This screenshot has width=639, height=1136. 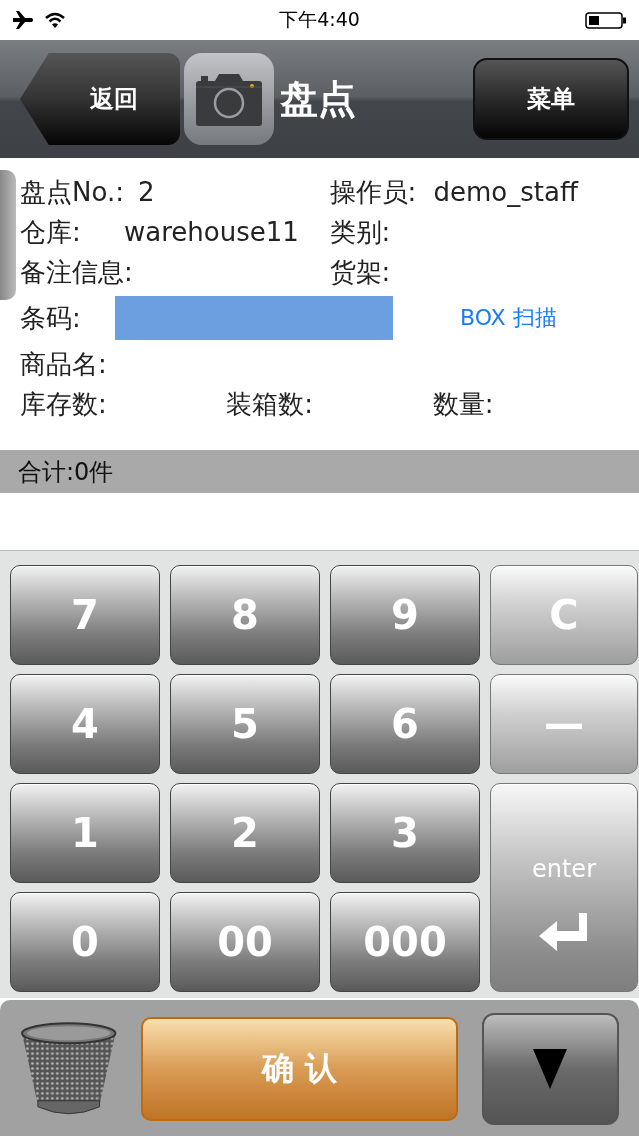 What do you see at coordinates (85, 724) in the screenshot?
I see `key-button: 4` at bounding box center [85, 724].